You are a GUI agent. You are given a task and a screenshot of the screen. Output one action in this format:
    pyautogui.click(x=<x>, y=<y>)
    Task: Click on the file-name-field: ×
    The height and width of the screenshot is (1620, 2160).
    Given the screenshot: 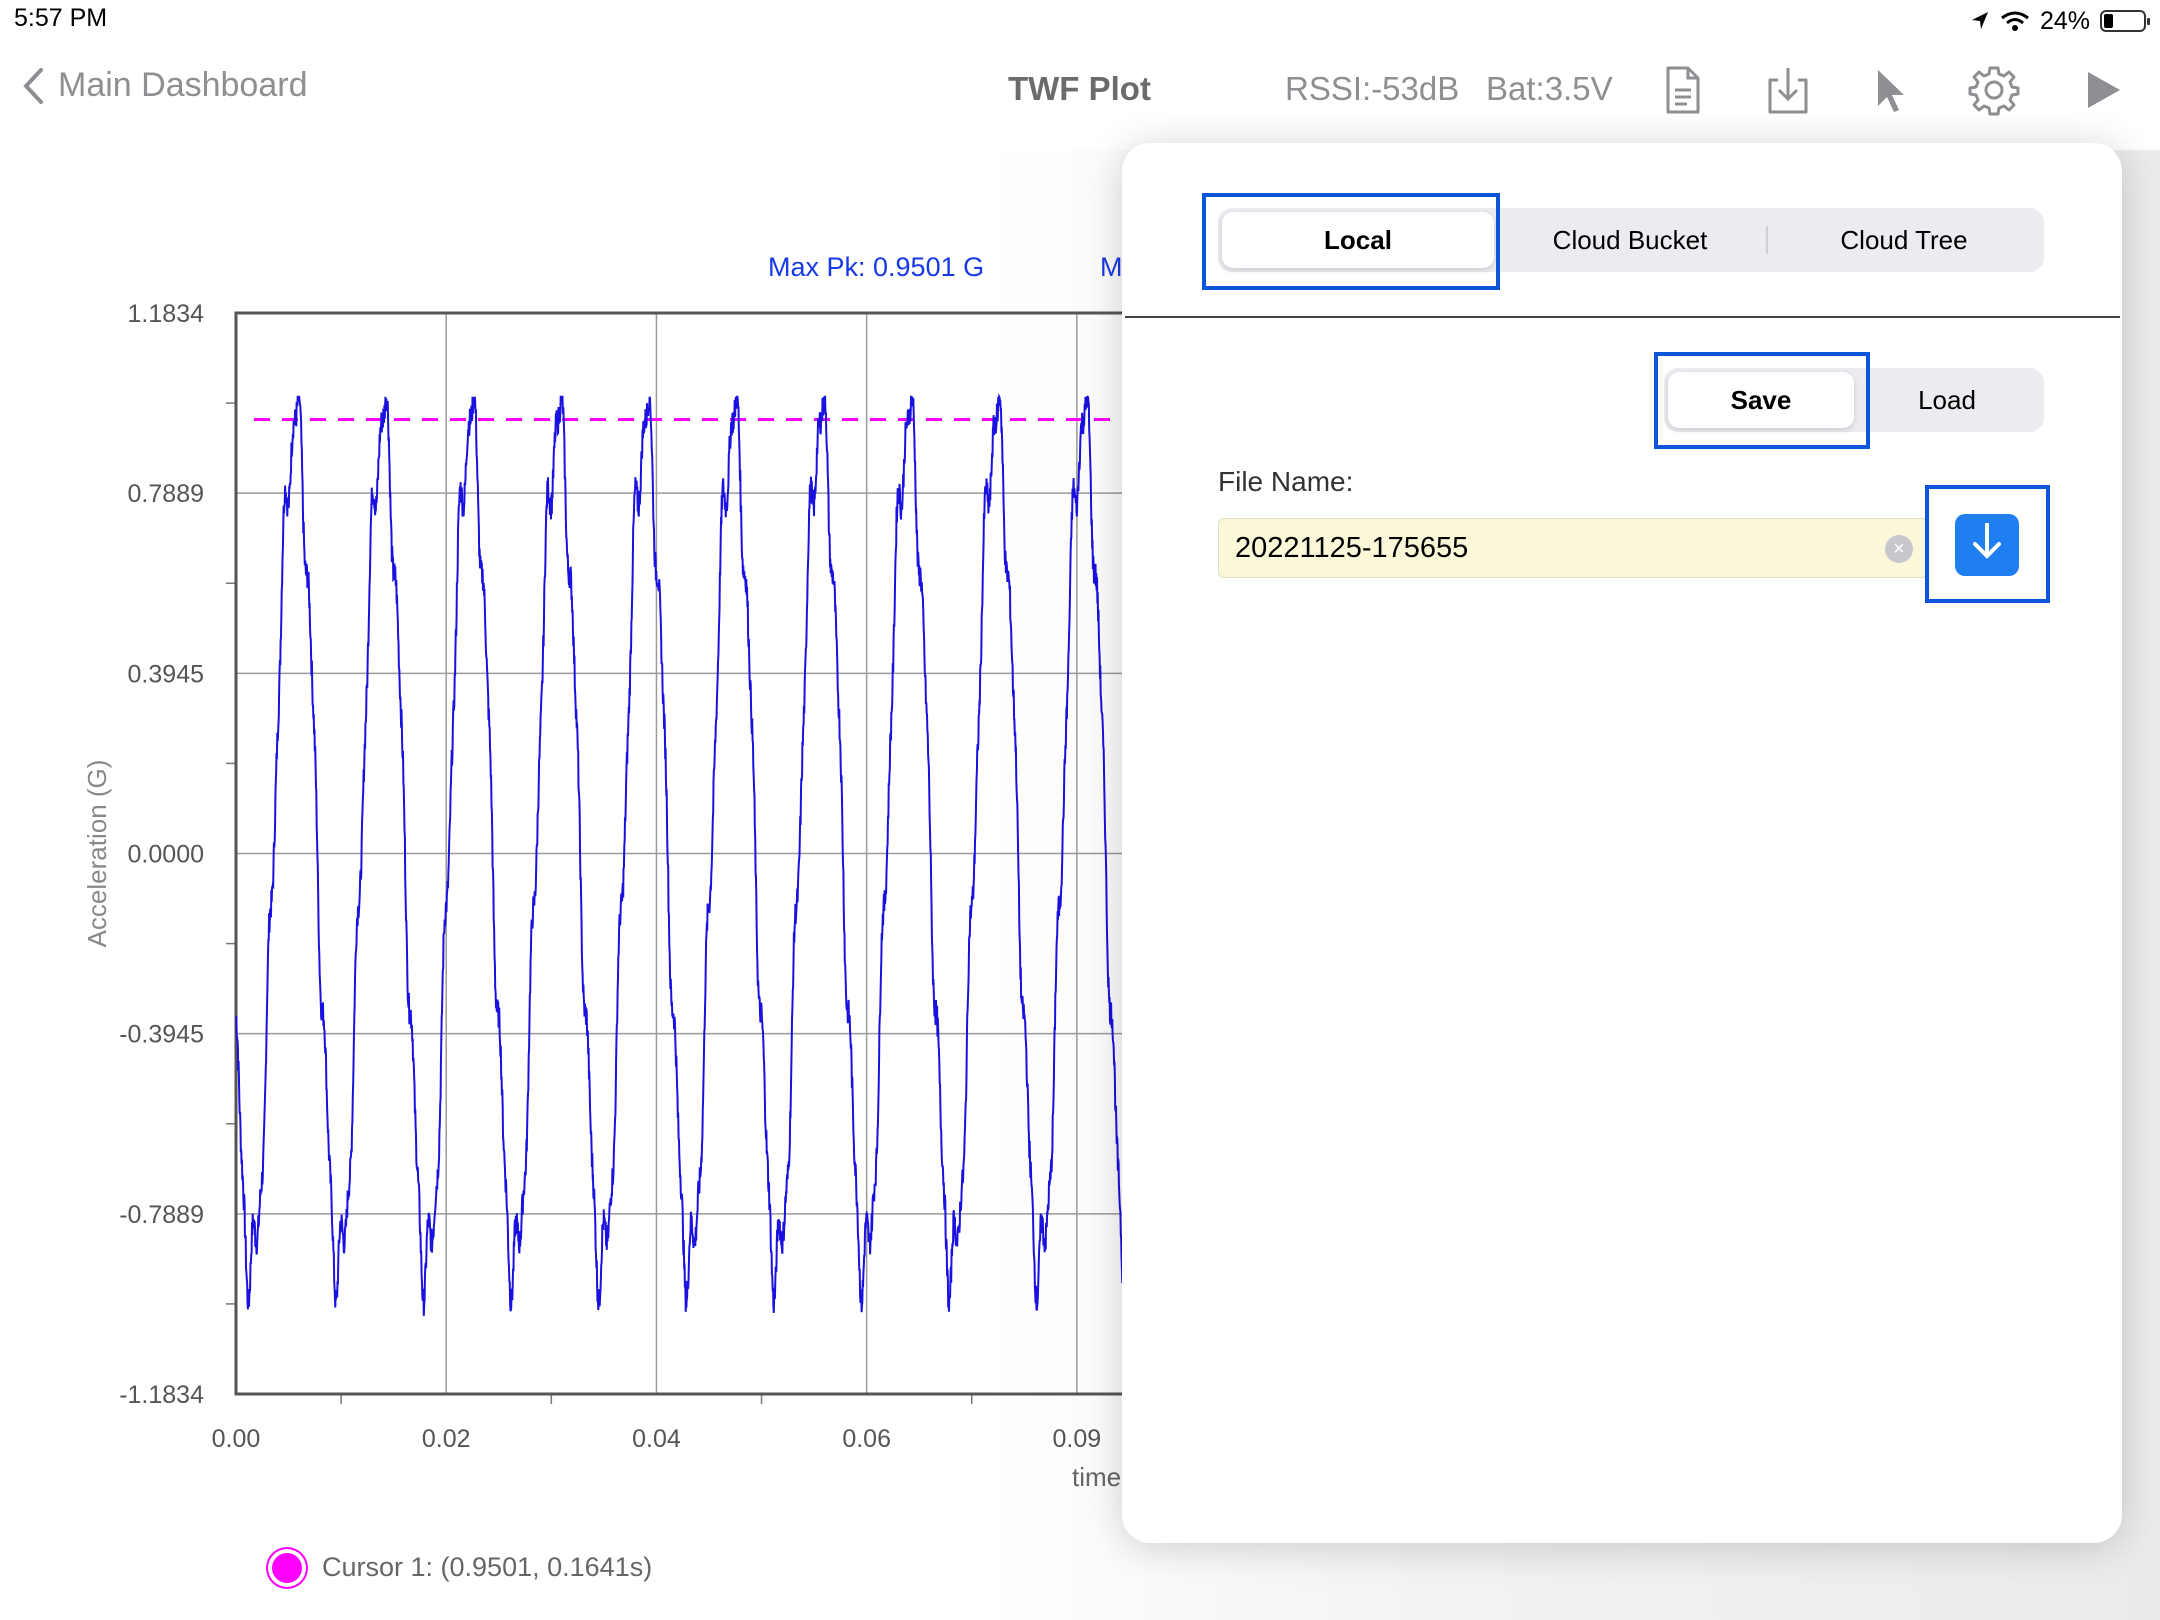 What is the action you would take?
    pyautogui.click(x=1573, y=548)
    